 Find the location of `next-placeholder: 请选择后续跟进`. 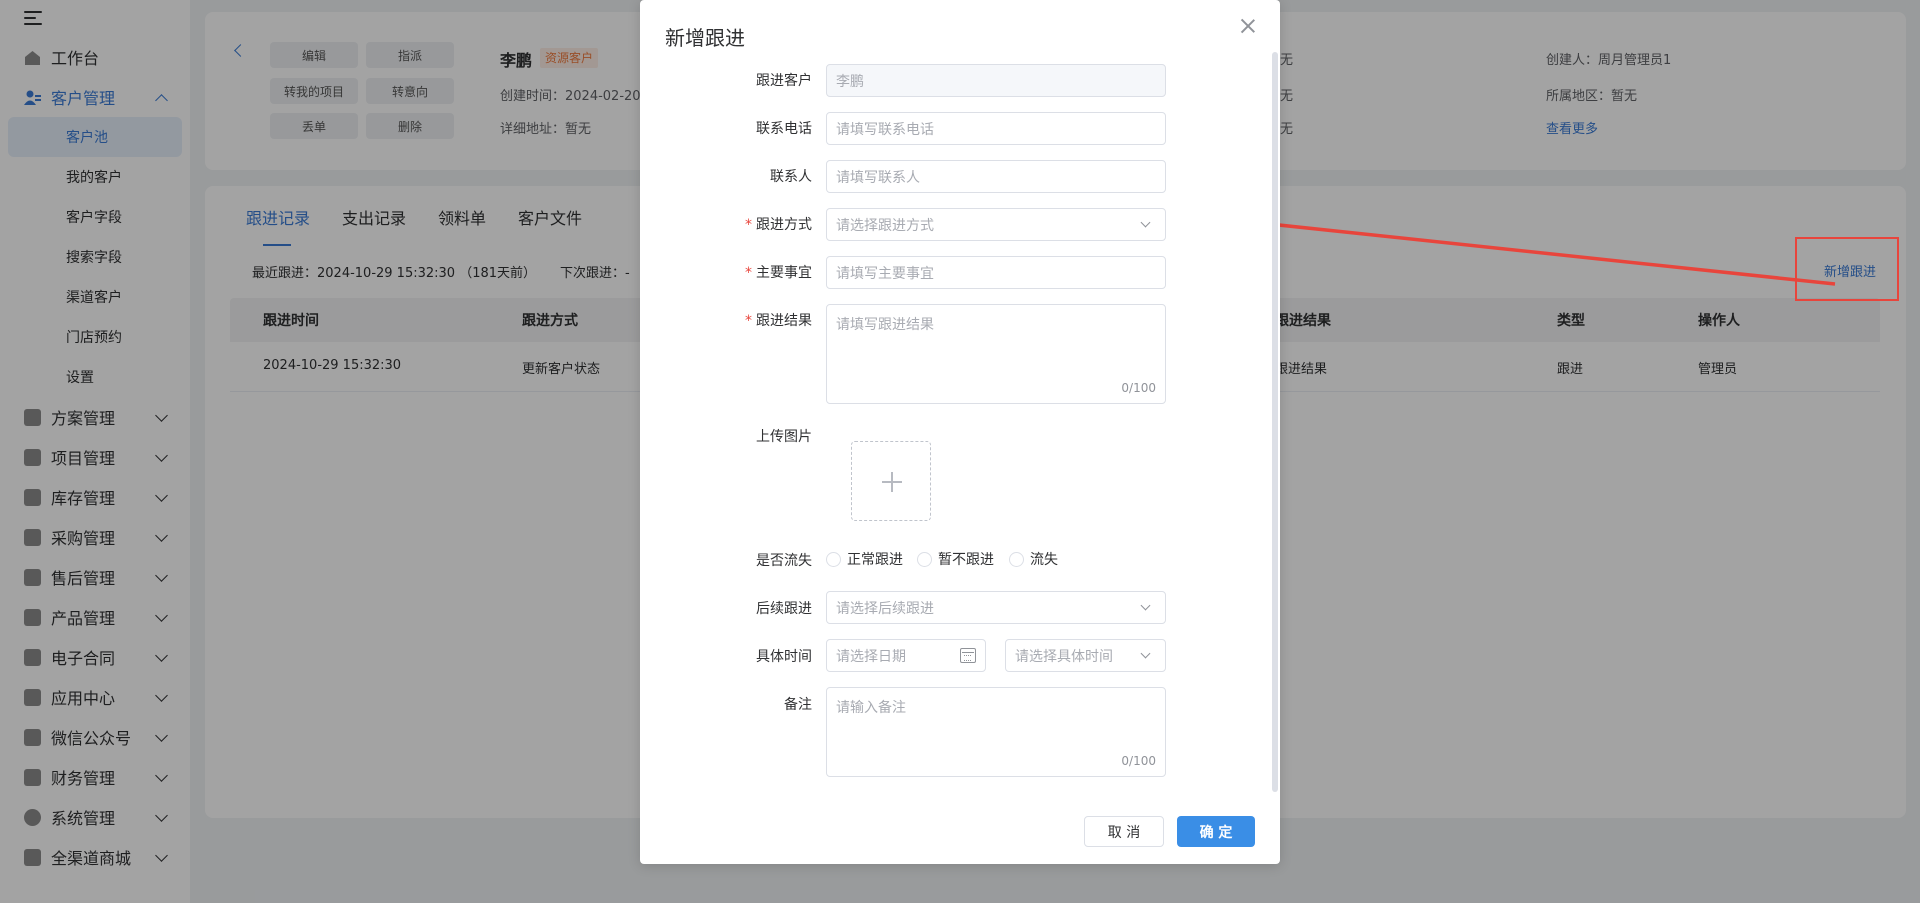

next-placeholder: 请选择后续跟进 is located at coordinates (885, 608).